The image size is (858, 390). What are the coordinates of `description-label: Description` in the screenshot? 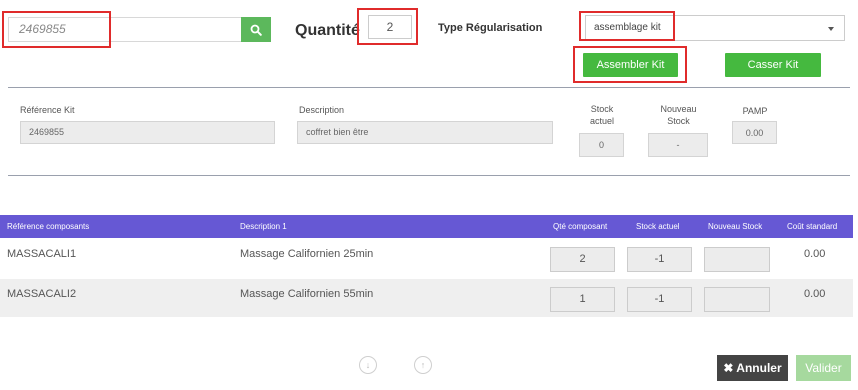 It's located at (322, 110).